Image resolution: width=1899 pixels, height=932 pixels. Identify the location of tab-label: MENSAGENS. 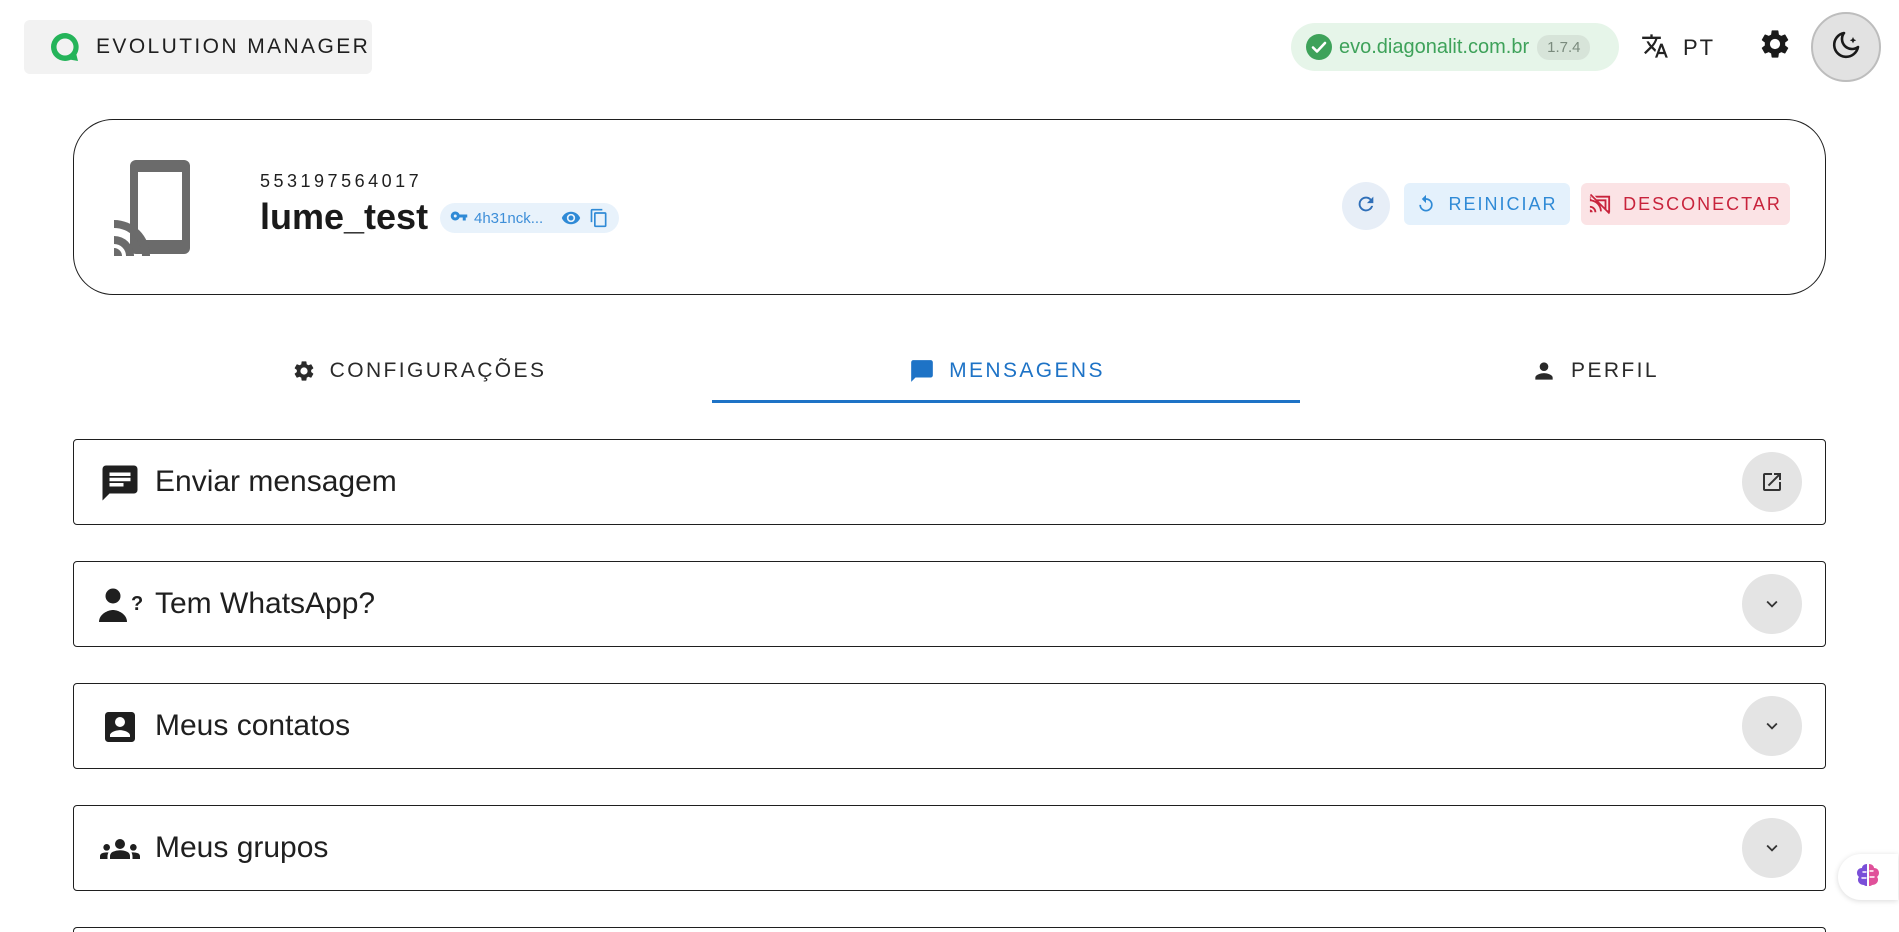
(1027, 370).